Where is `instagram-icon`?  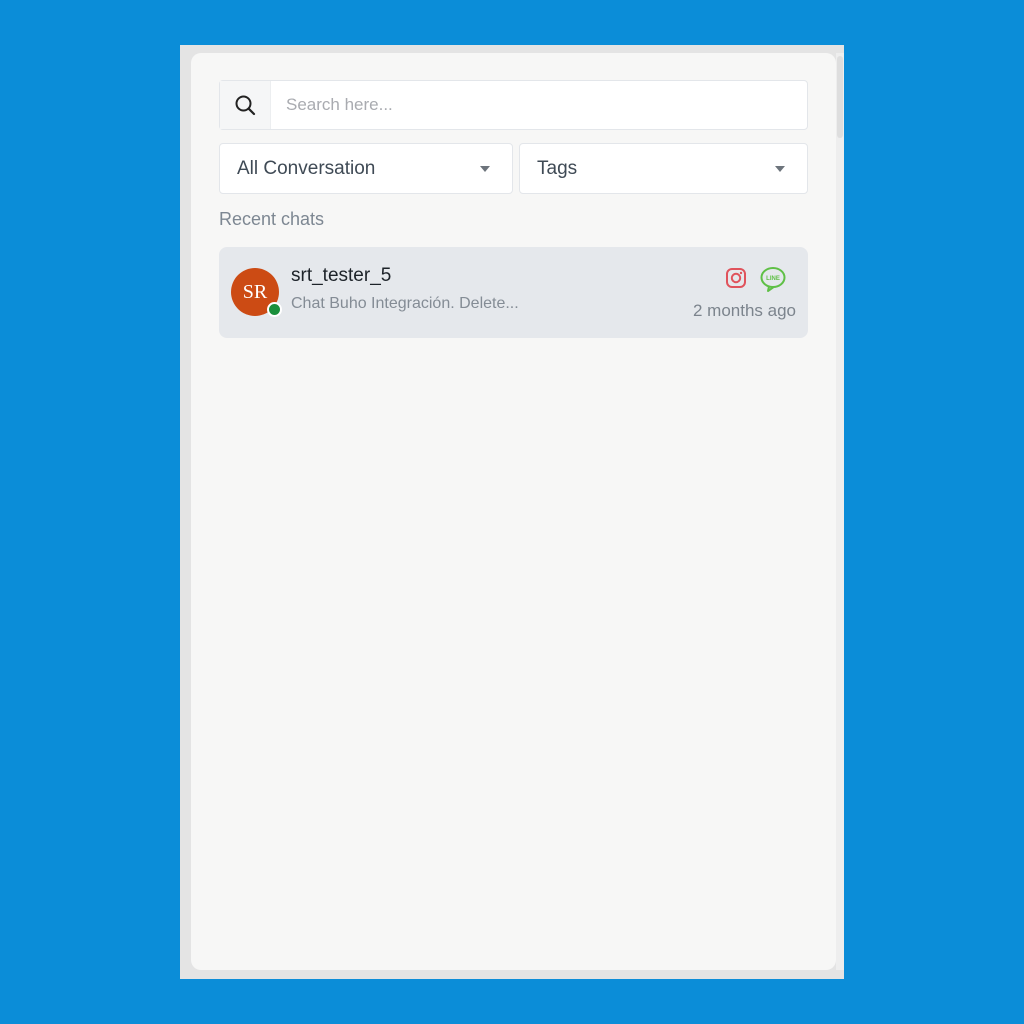
instagram-icon is located at coordinates (736, 278).